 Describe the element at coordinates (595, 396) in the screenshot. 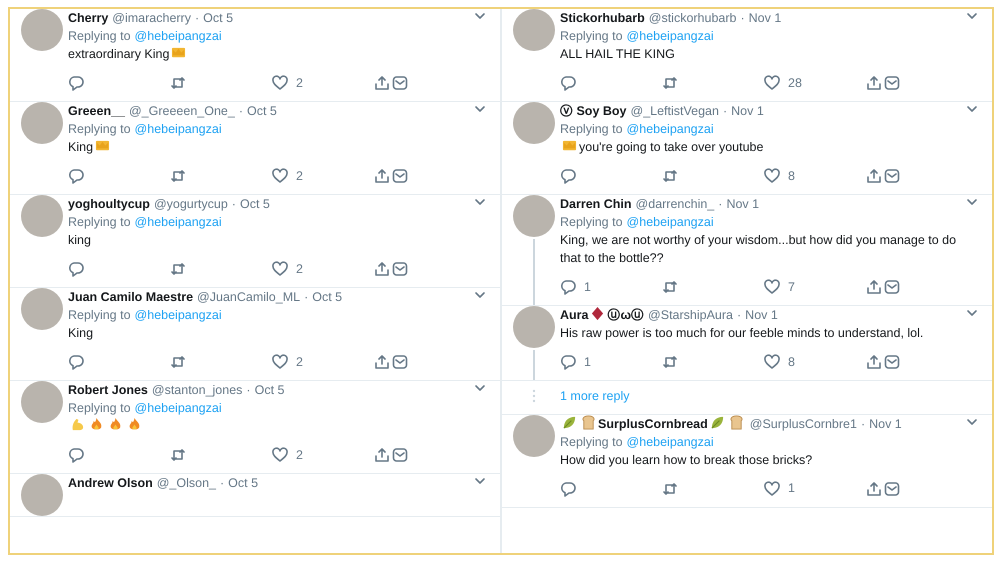

I see `more-replies-link: 1 more reply` at that location.